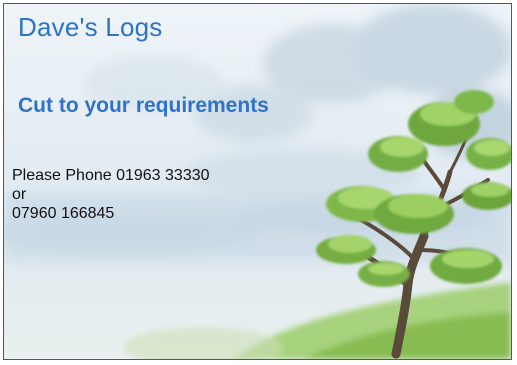 The height and width of the screenshot is (365, 517). What do you see at coordinates (111, 175) in the screenshot?
I see `phone-line: Please Phone 01963 33330` at bounding box center [111, 175].